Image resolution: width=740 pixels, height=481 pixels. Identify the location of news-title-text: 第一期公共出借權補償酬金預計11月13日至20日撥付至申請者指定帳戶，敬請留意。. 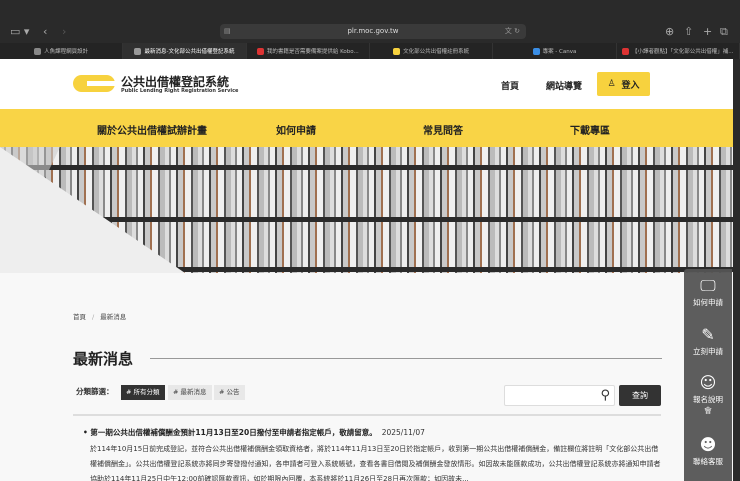
(233, 432).